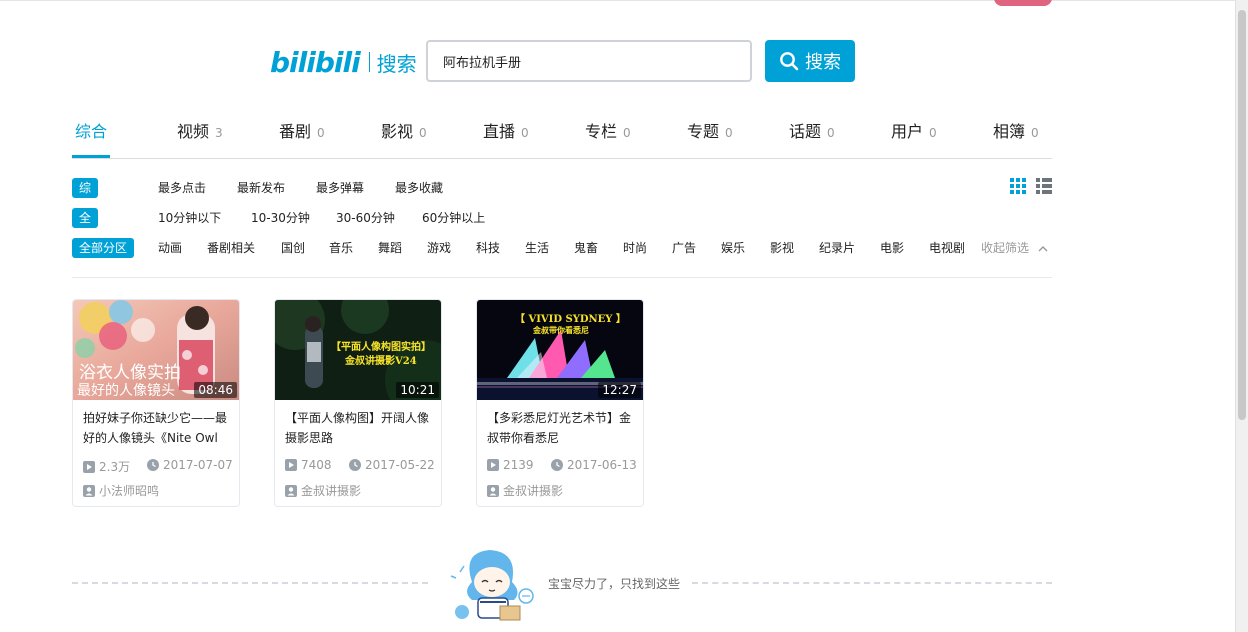  Describe the element at coordinates (115, 467) in the screenshot. I see `play-count-value: 2.3万` at that location.